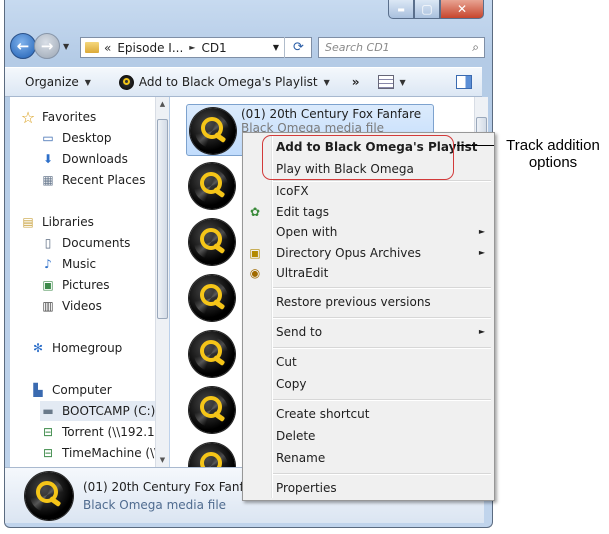  I want to click on menu-item-rename: Rename, so click(300, 458).